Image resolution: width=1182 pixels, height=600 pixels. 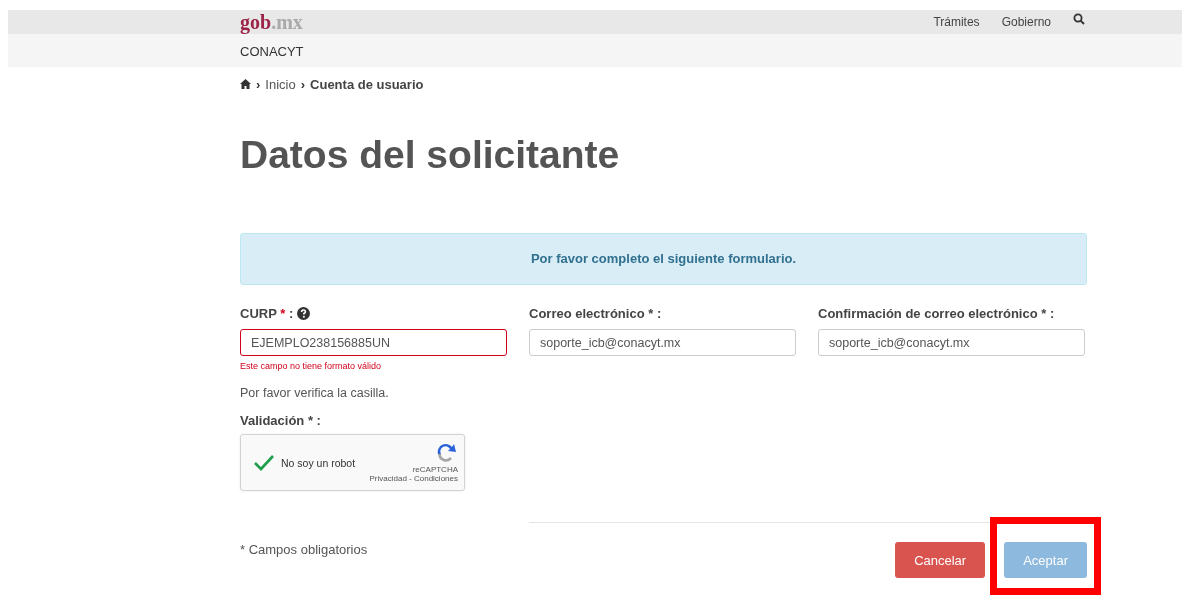 I want to click on field-label: Correo electrónico * :, so click(x=595, y=313).